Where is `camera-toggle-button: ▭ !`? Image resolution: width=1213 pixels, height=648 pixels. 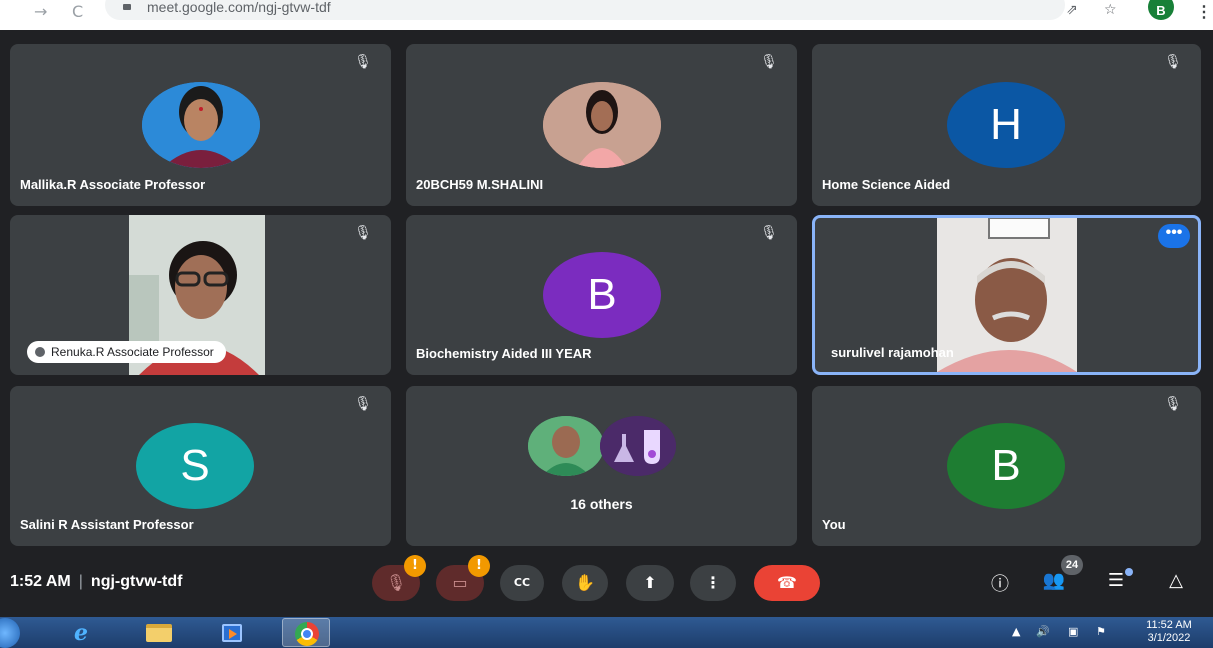
camera-toggle-button: ▭ ! is located at coordinates (463, 578).